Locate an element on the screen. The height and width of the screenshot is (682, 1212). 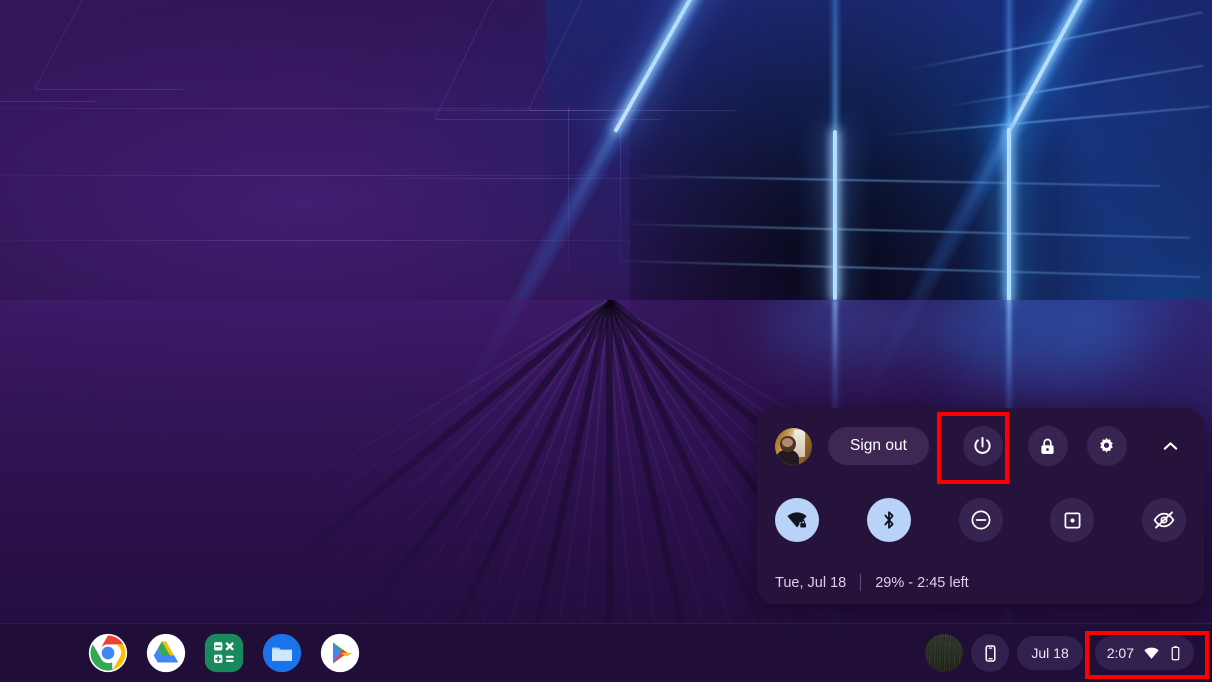
bluetooth-icon is located at coordinates (889, 520).